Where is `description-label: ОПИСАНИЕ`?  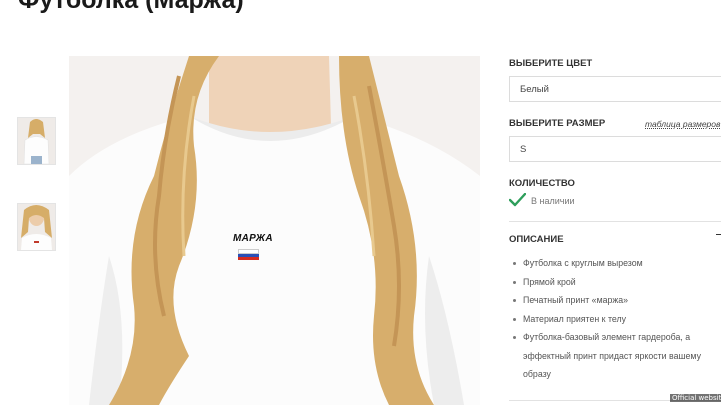
description-label: ОПИСАНИЕ is located at coordinates (536, 239).